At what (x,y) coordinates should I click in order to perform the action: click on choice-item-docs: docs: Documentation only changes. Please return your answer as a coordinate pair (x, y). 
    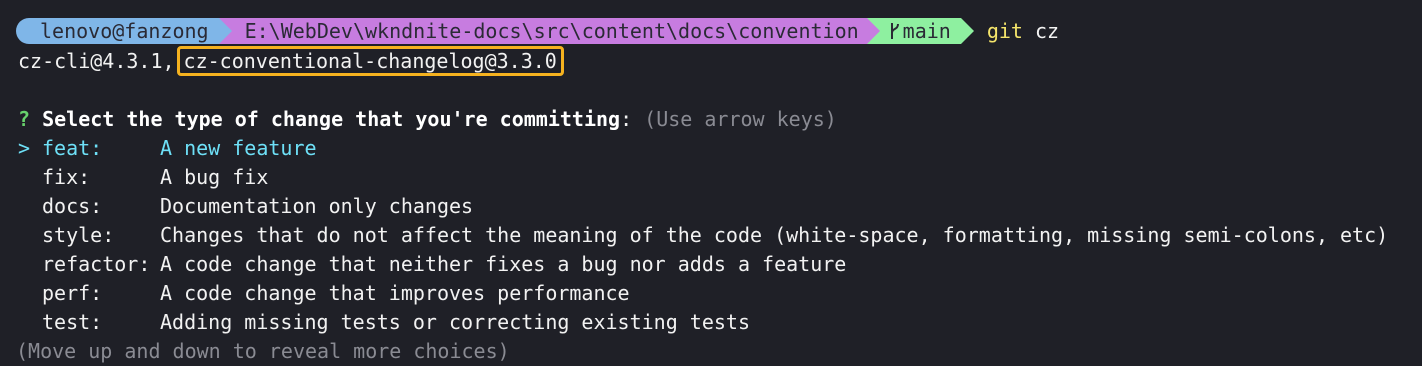
    Looking at the image, I should click on (718, 206).